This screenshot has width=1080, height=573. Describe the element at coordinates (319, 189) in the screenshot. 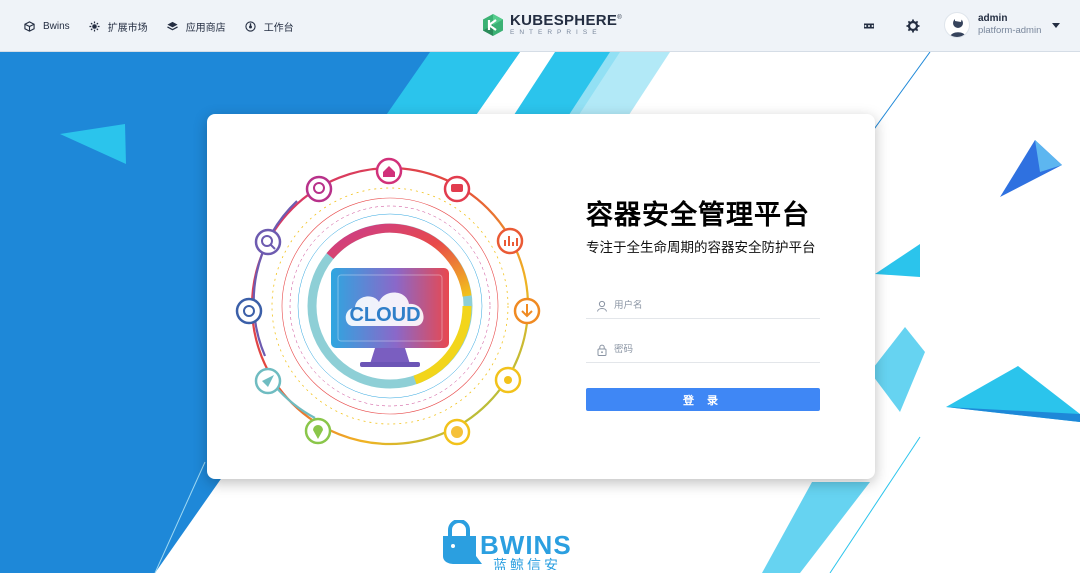

I see `search-pin-icon` at that location.